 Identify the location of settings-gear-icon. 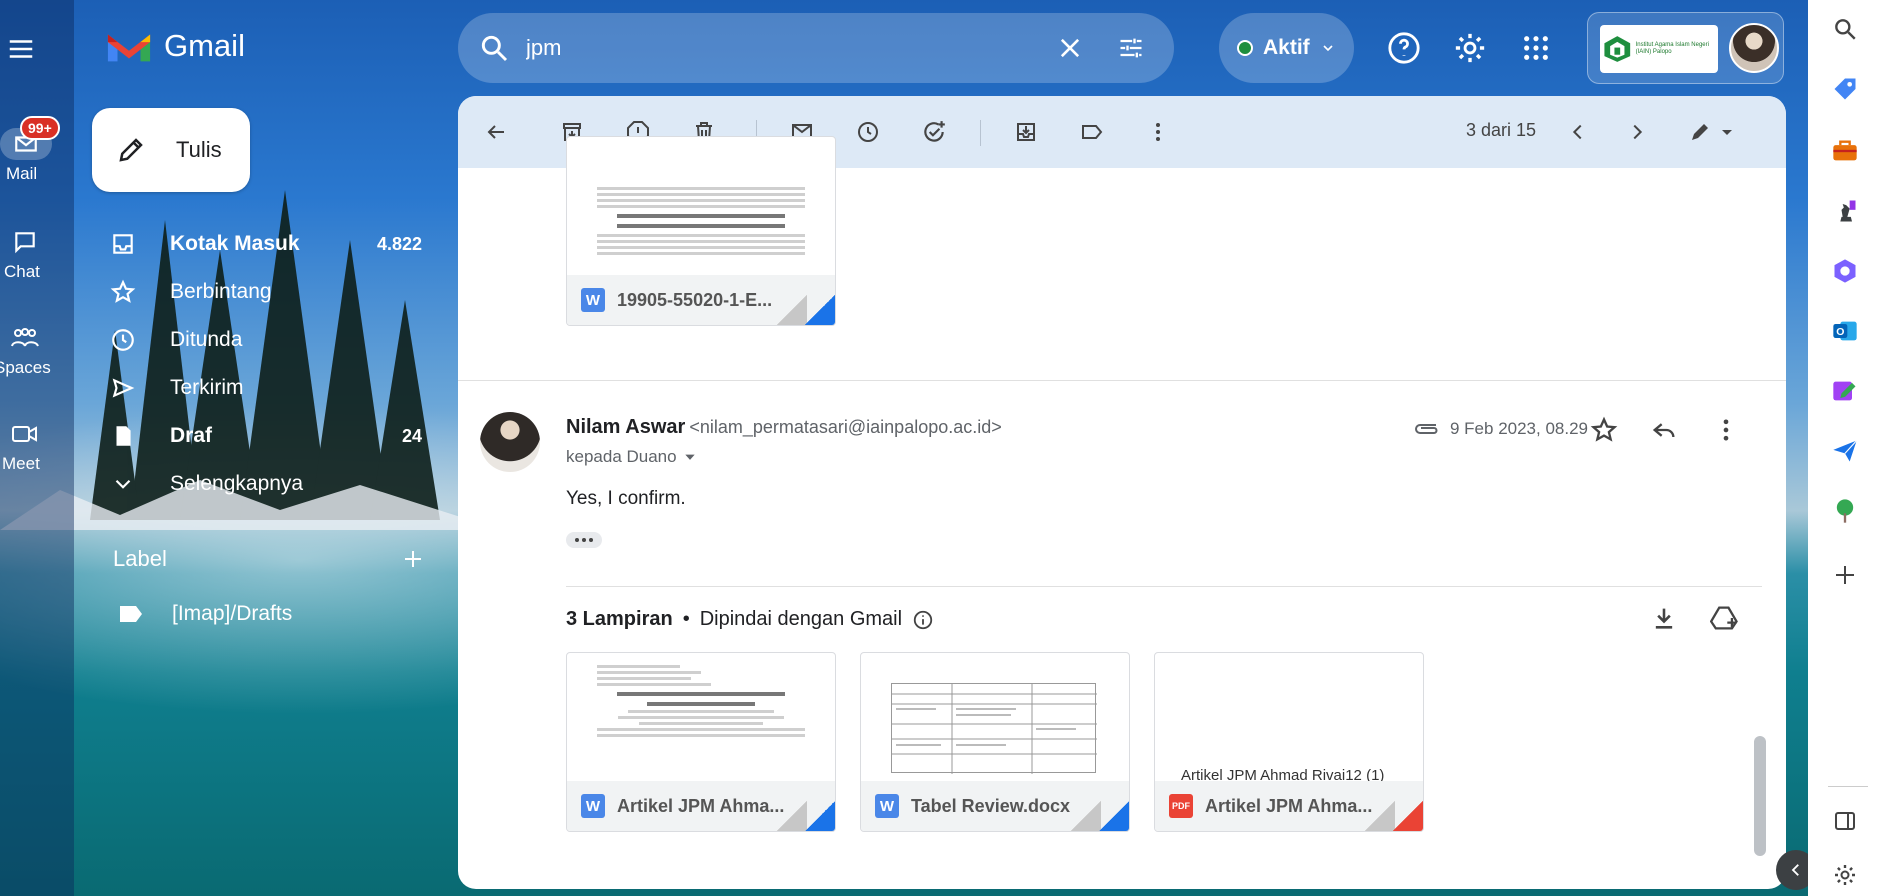
(1845, 875).